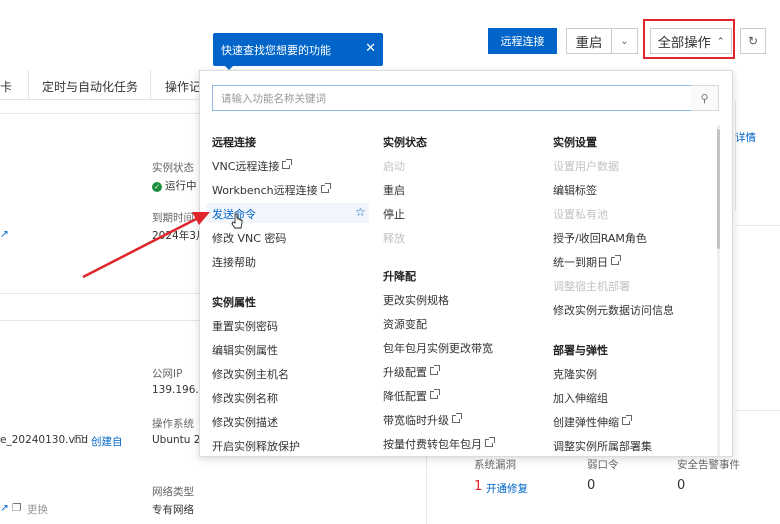 Image resolution: width=780 pixels, height=524 pixels. I want to click on red-arrow-line, so click(142, 246).